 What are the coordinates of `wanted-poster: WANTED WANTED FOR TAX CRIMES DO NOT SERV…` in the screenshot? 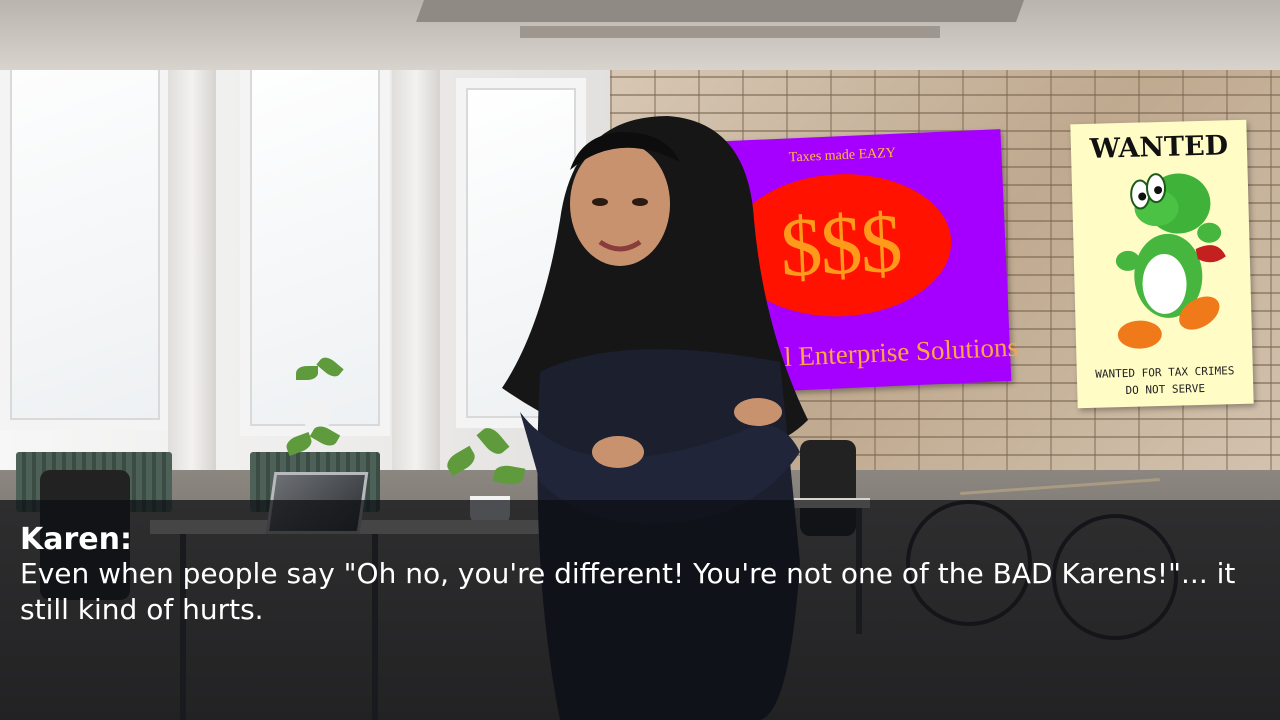 It's located at (1162, 264).